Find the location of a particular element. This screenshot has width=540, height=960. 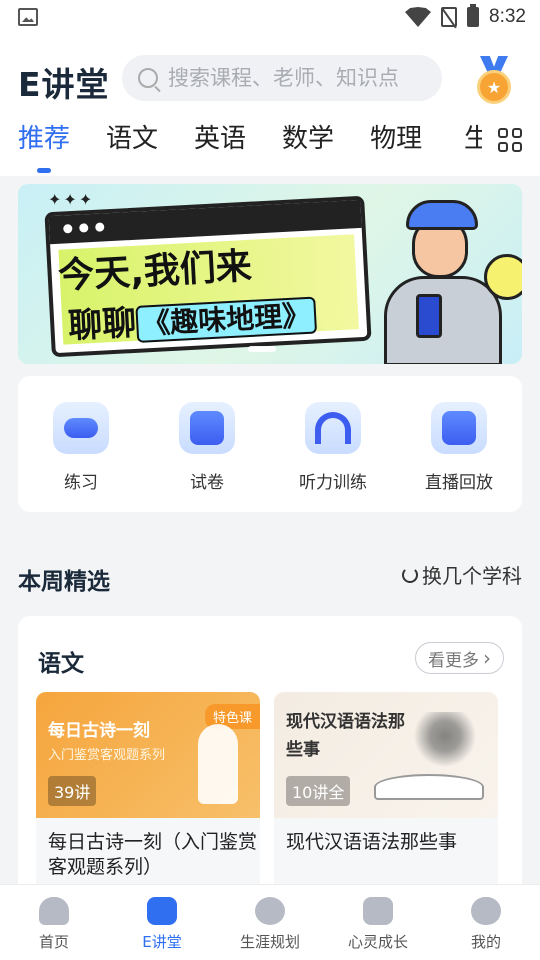

cover-title: 每日古诗一刻 is located at coordinates (99, 731).